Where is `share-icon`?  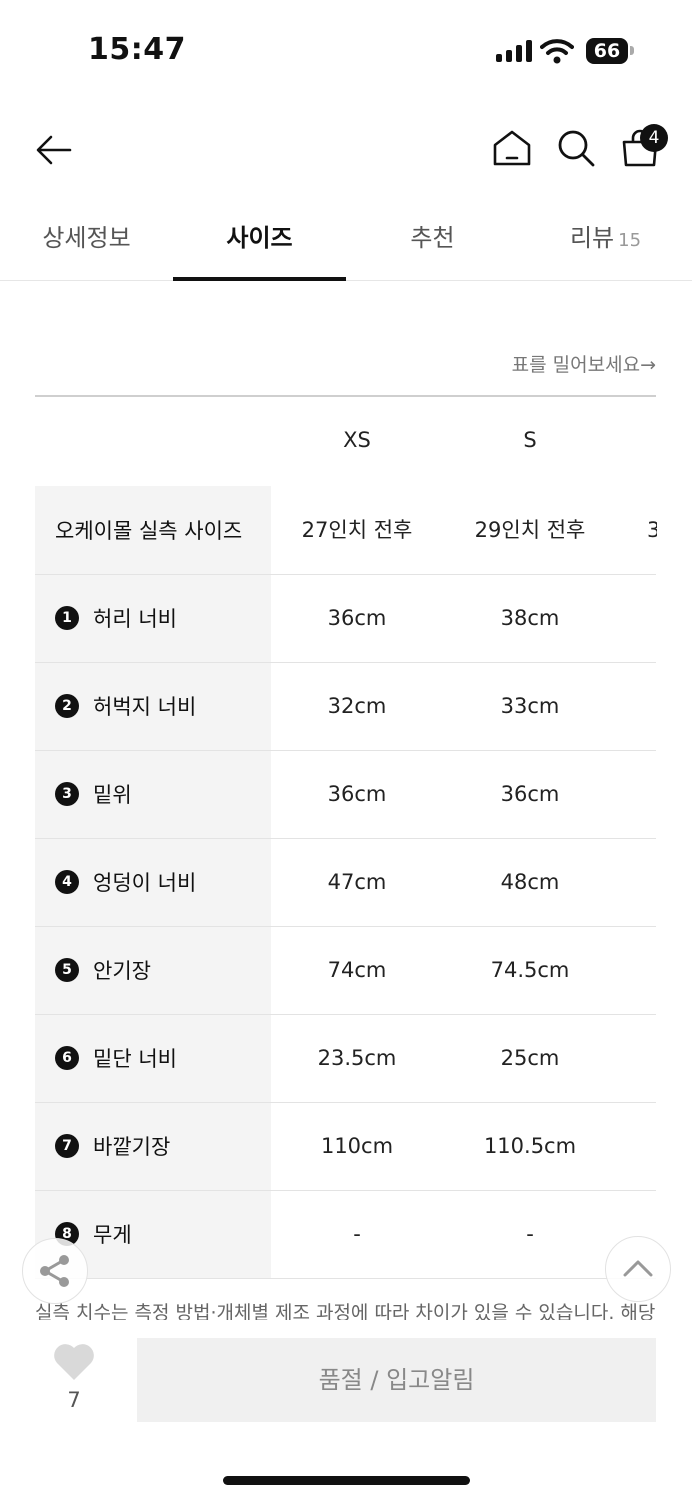 share-icon is located at coordinates (54, 1271).